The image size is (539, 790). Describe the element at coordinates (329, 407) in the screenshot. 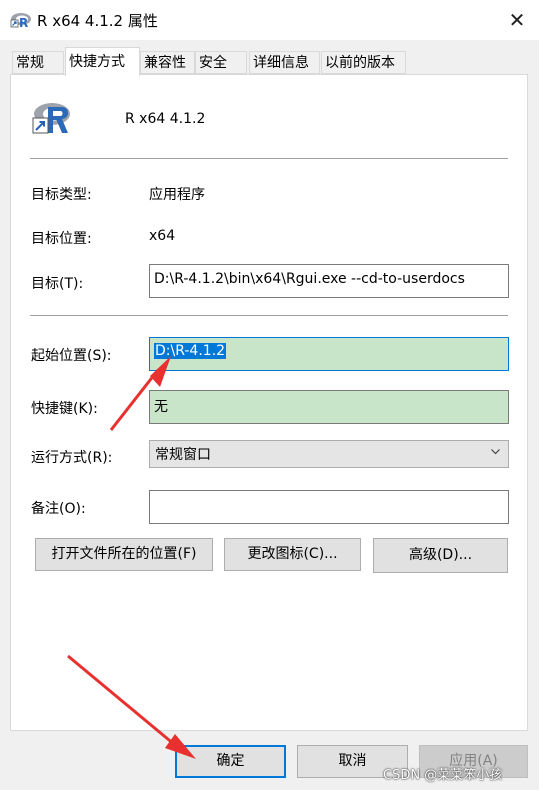

I see `shortcut-key-field: 无` at that location.